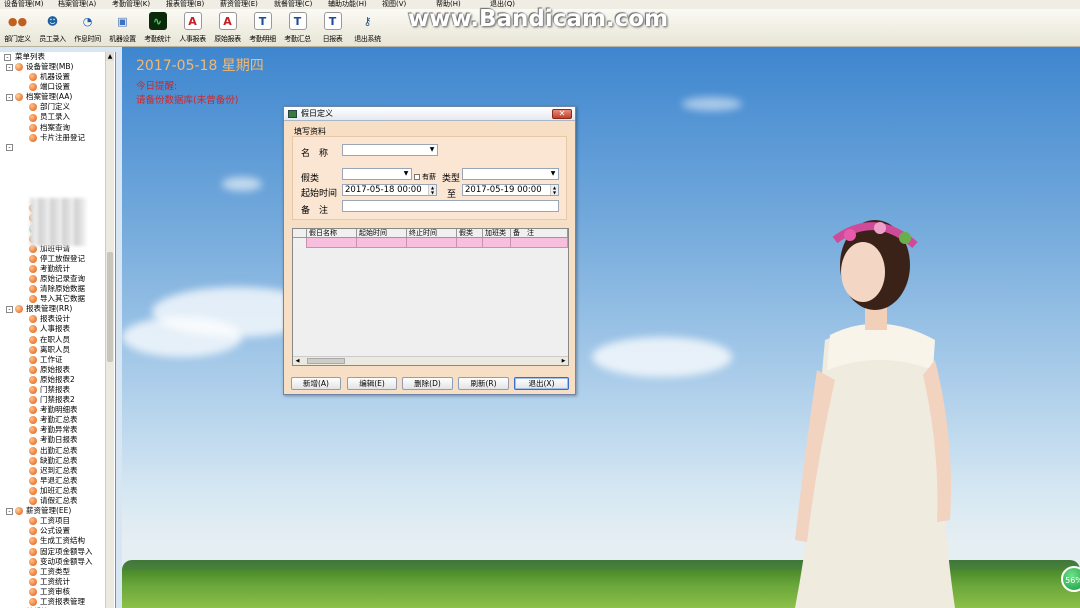 The width and height of the screenshot is (1080, 608). I want to click on tree-group: - 档案管理(AA), so click(57, 97).